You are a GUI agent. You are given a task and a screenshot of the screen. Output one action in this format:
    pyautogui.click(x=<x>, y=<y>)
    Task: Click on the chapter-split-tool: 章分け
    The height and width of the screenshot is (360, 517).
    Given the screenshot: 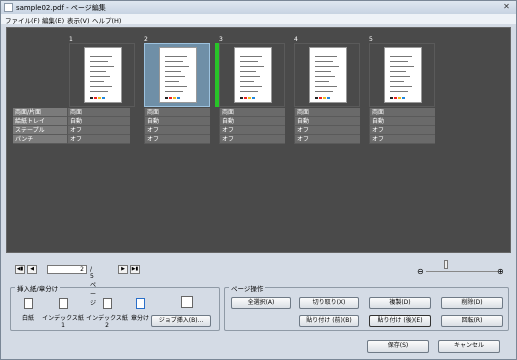 What is the action you would take?
    pyautogui.click(x=140, y=310)
    